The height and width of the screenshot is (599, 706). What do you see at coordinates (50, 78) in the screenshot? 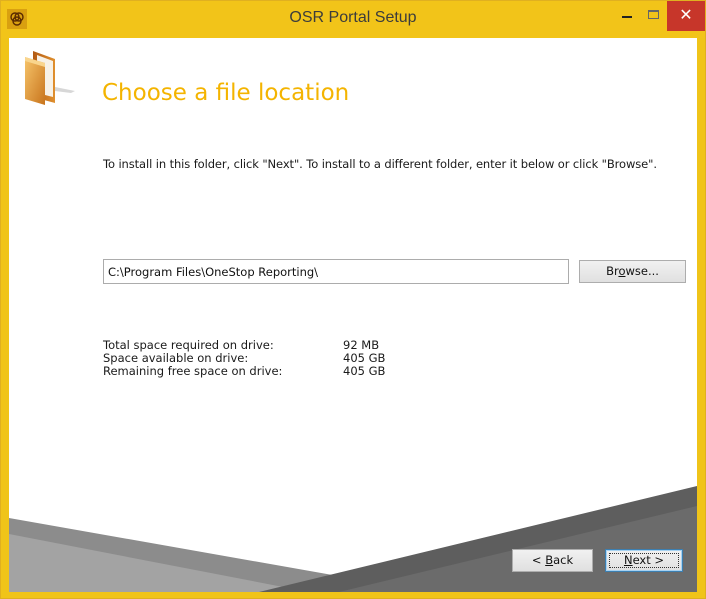
I see `folder-icon` at bounding box center [50, 78].